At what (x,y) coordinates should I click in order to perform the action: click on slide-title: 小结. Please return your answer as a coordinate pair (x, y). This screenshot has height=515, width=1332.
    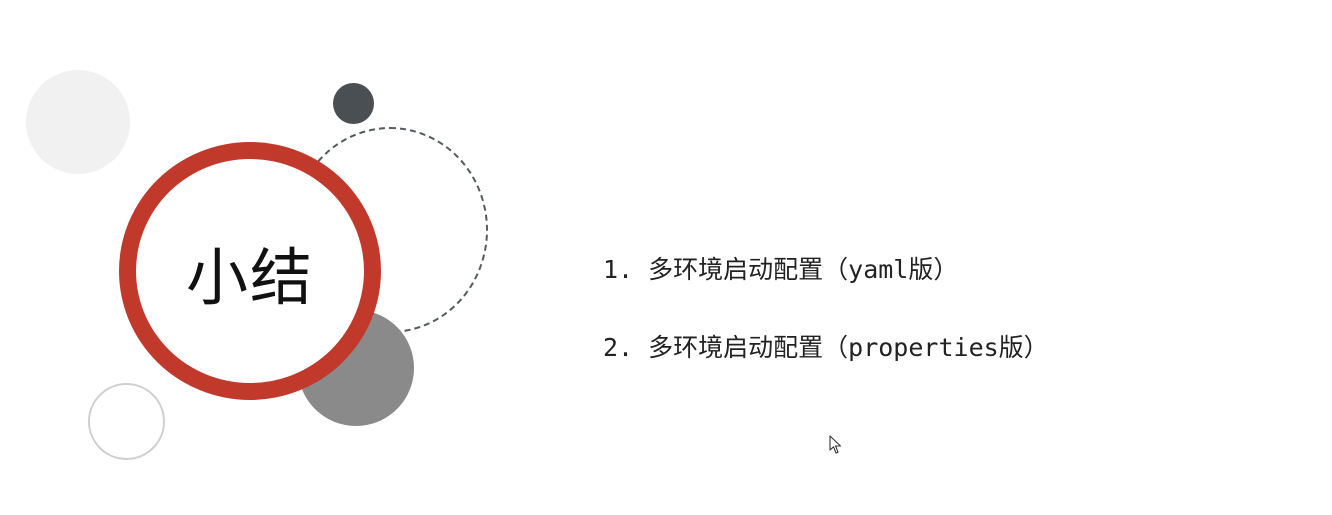
    Looking at the image, I should click on (249, 277).